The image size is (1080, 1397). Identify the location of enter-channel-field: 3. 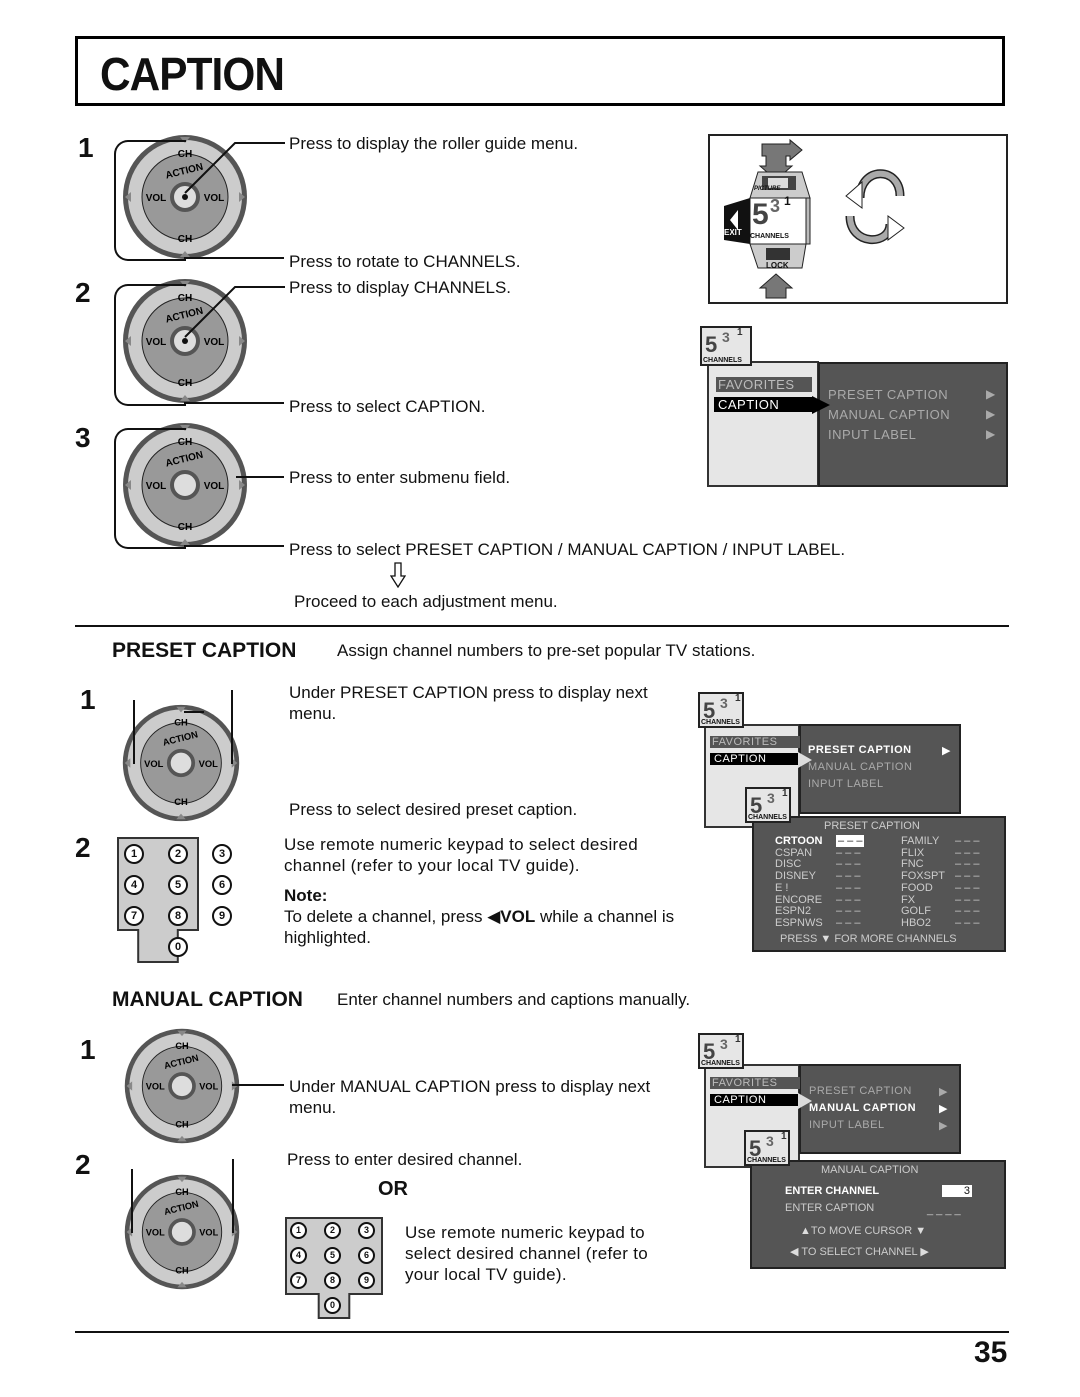
(957, 1191).